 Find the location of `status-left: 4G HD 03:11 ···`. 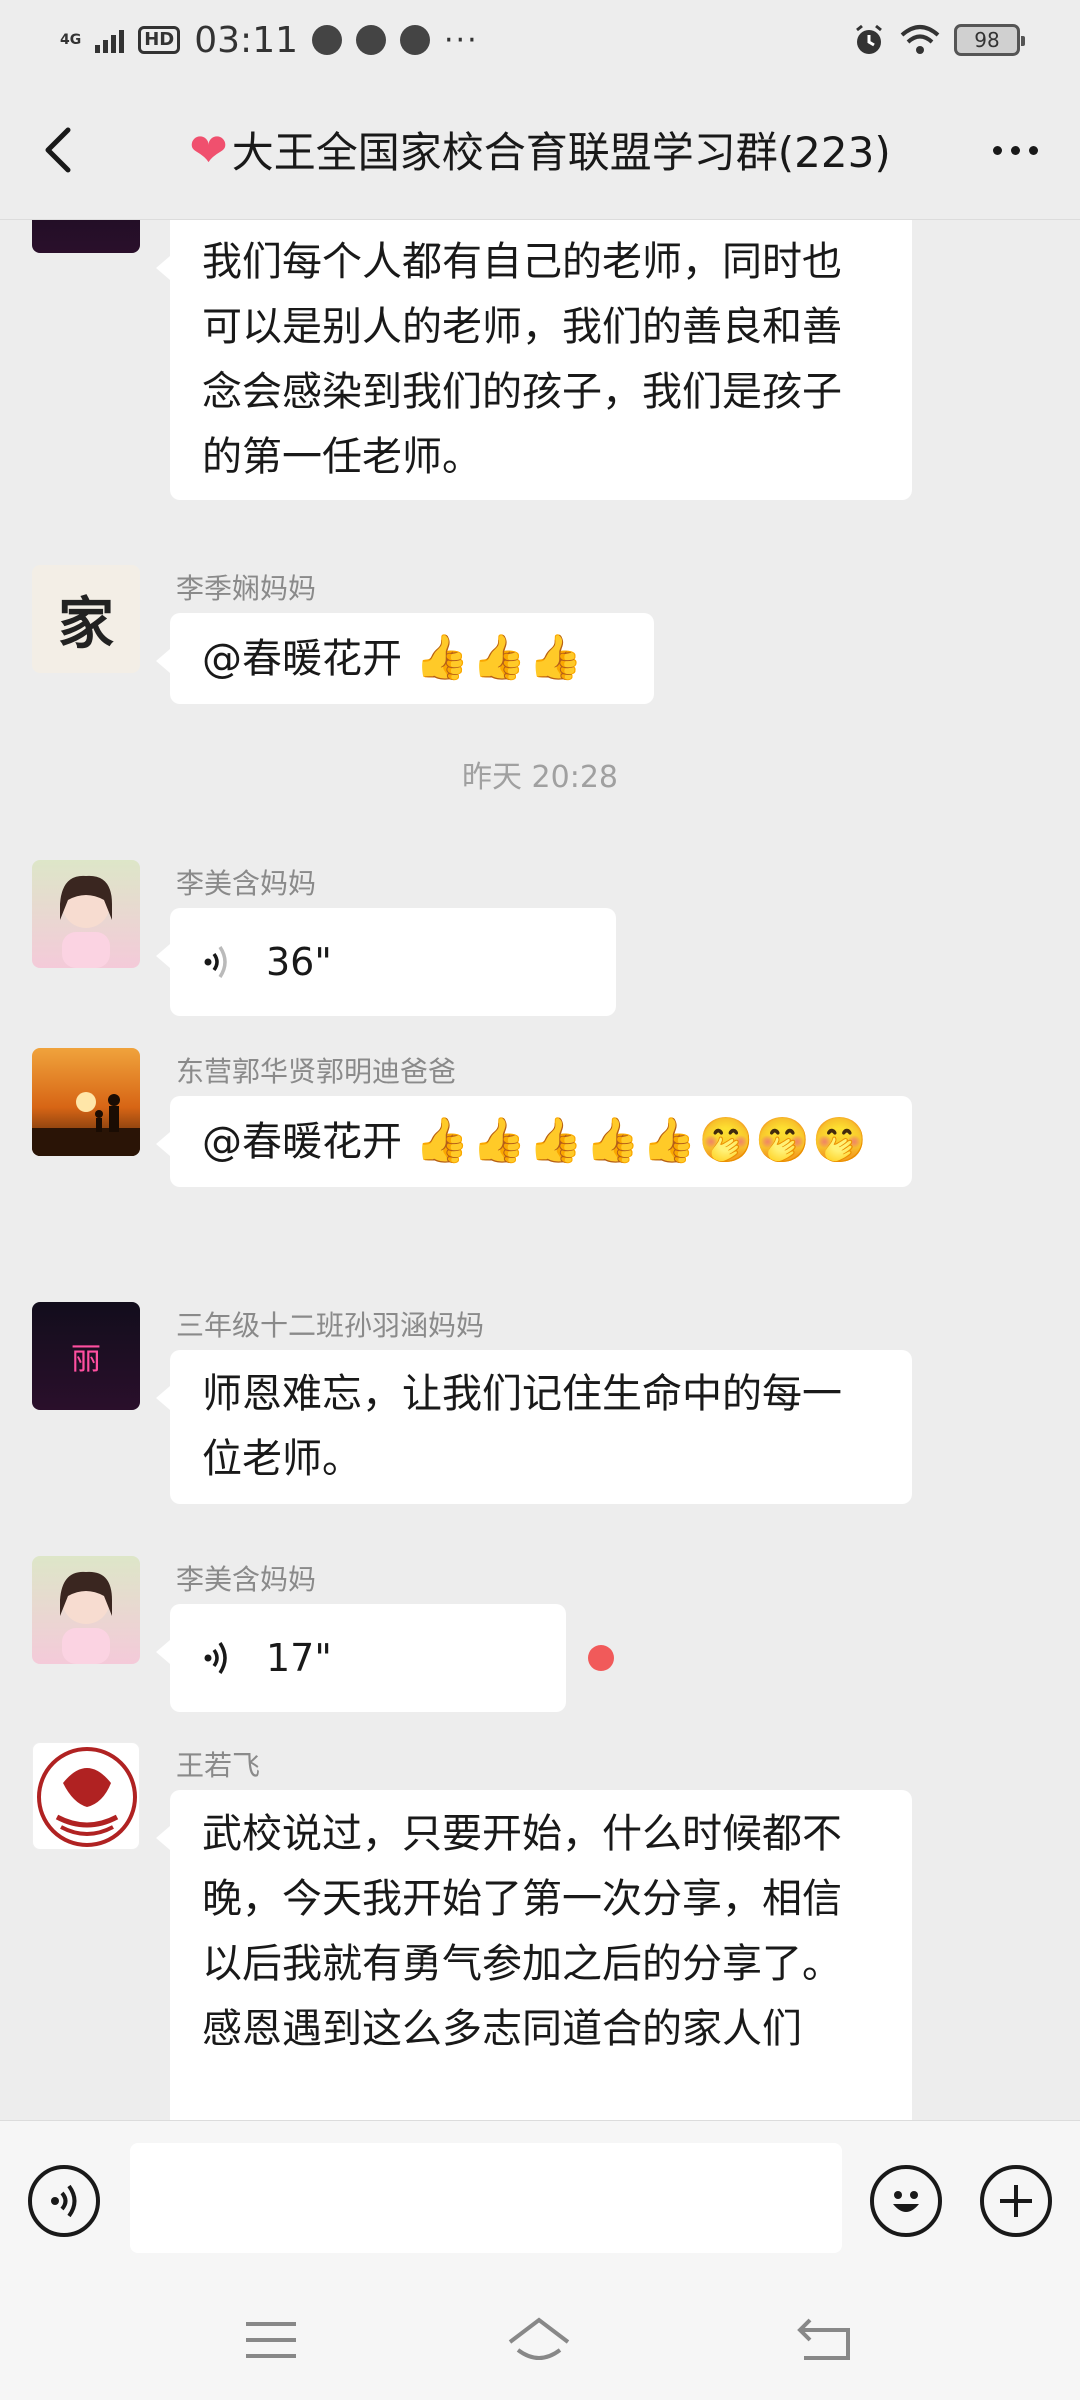

status-left: 4G HD 03:11 ··· is located at coordinates (269, 40).